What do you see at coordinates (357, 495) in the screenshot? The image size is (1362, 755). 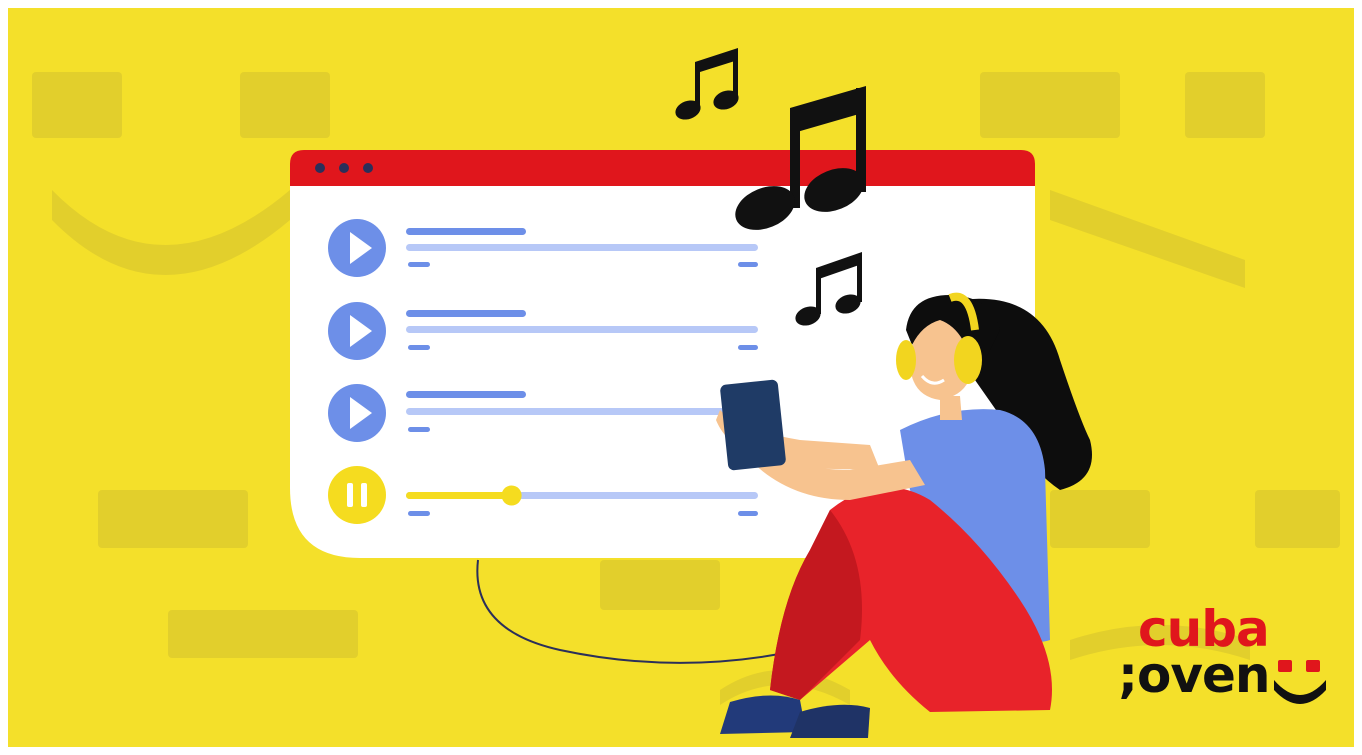 I see `pause-button` at bounding box center [357, 495].